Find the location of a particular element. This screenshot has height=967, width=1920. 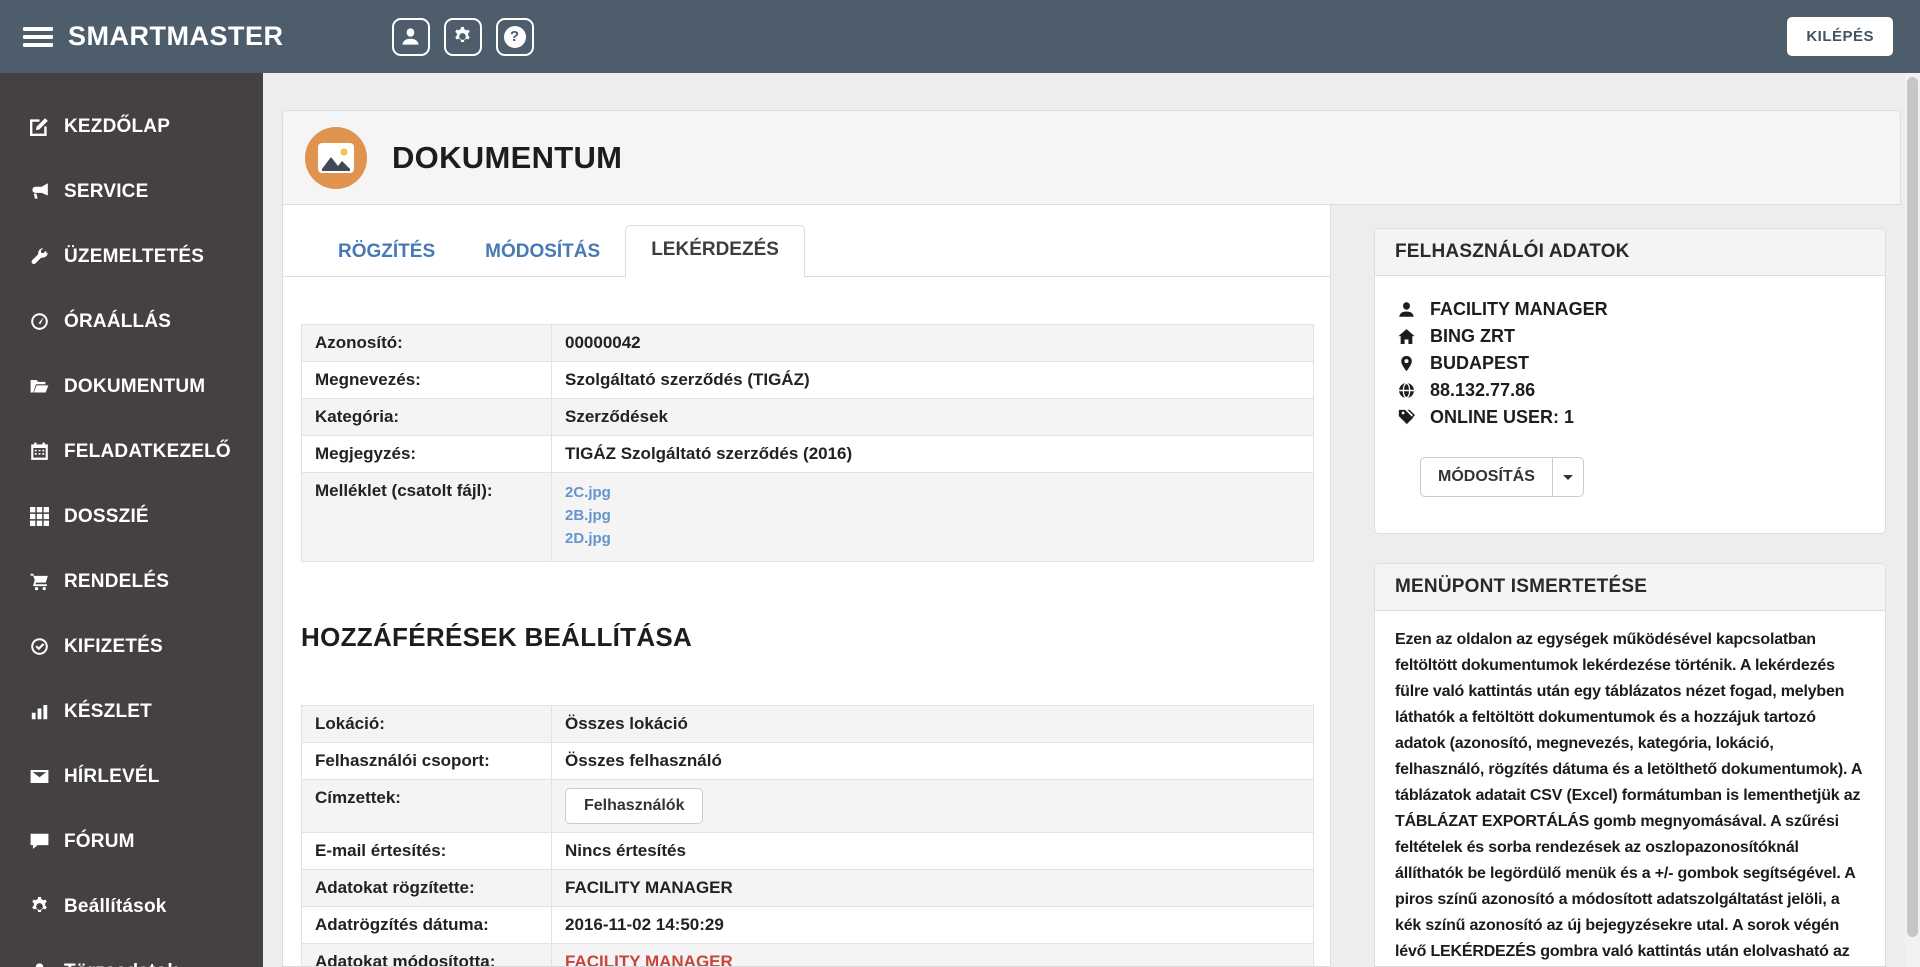

settings-button is located at coordinates (462, 36).